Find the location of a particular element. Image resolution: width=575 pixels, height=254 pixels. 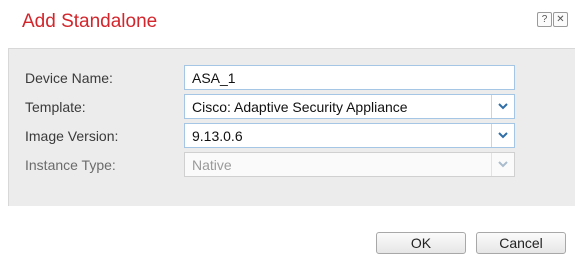

device-name-value: ASA_1 is located at coordinates (214, 78).